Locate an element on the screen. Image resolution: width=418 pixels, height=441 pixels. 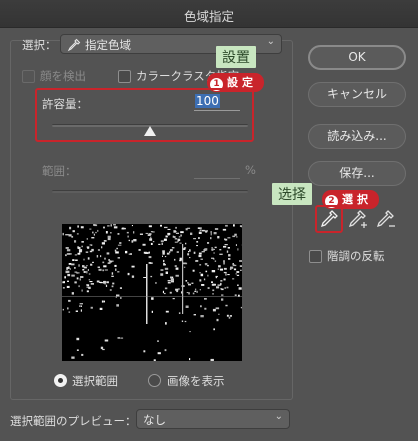
title-bar: 色域指定 is located at coordinates (209, 14).